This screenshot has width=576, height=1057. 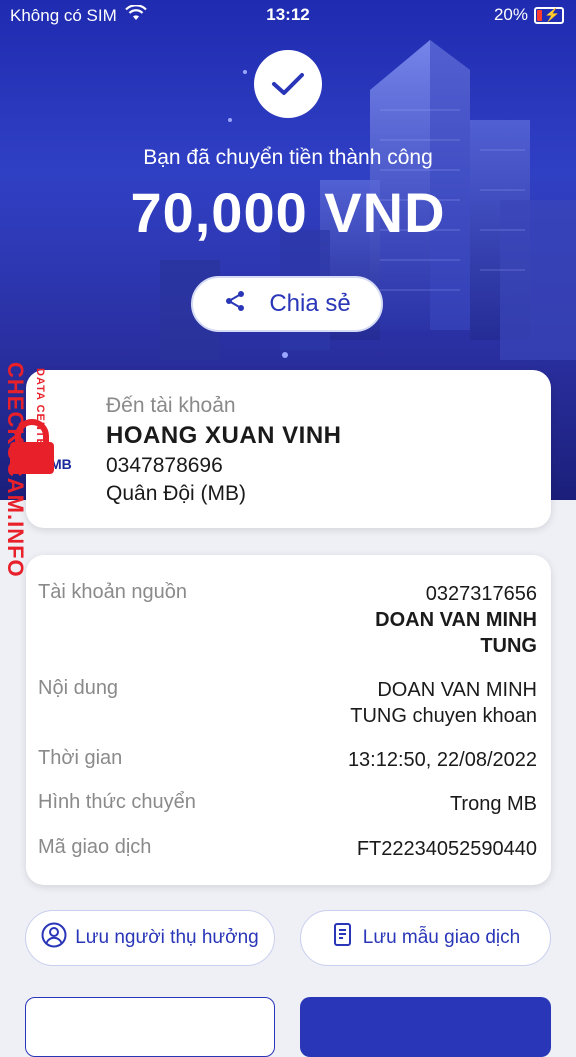 I want to click on status-bar: Không có SIM 13:12 20% ⚡, so click(x=288, y=15).